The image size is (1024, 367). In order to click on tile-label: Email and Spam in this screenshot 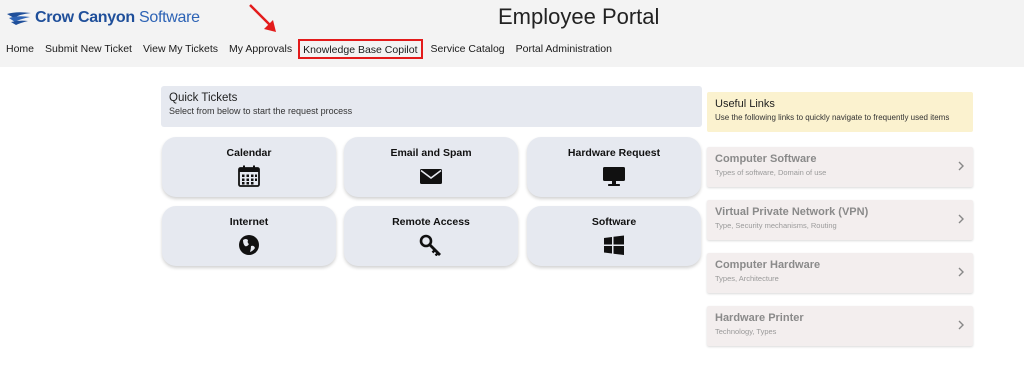, I will do `click(431, 153)`.